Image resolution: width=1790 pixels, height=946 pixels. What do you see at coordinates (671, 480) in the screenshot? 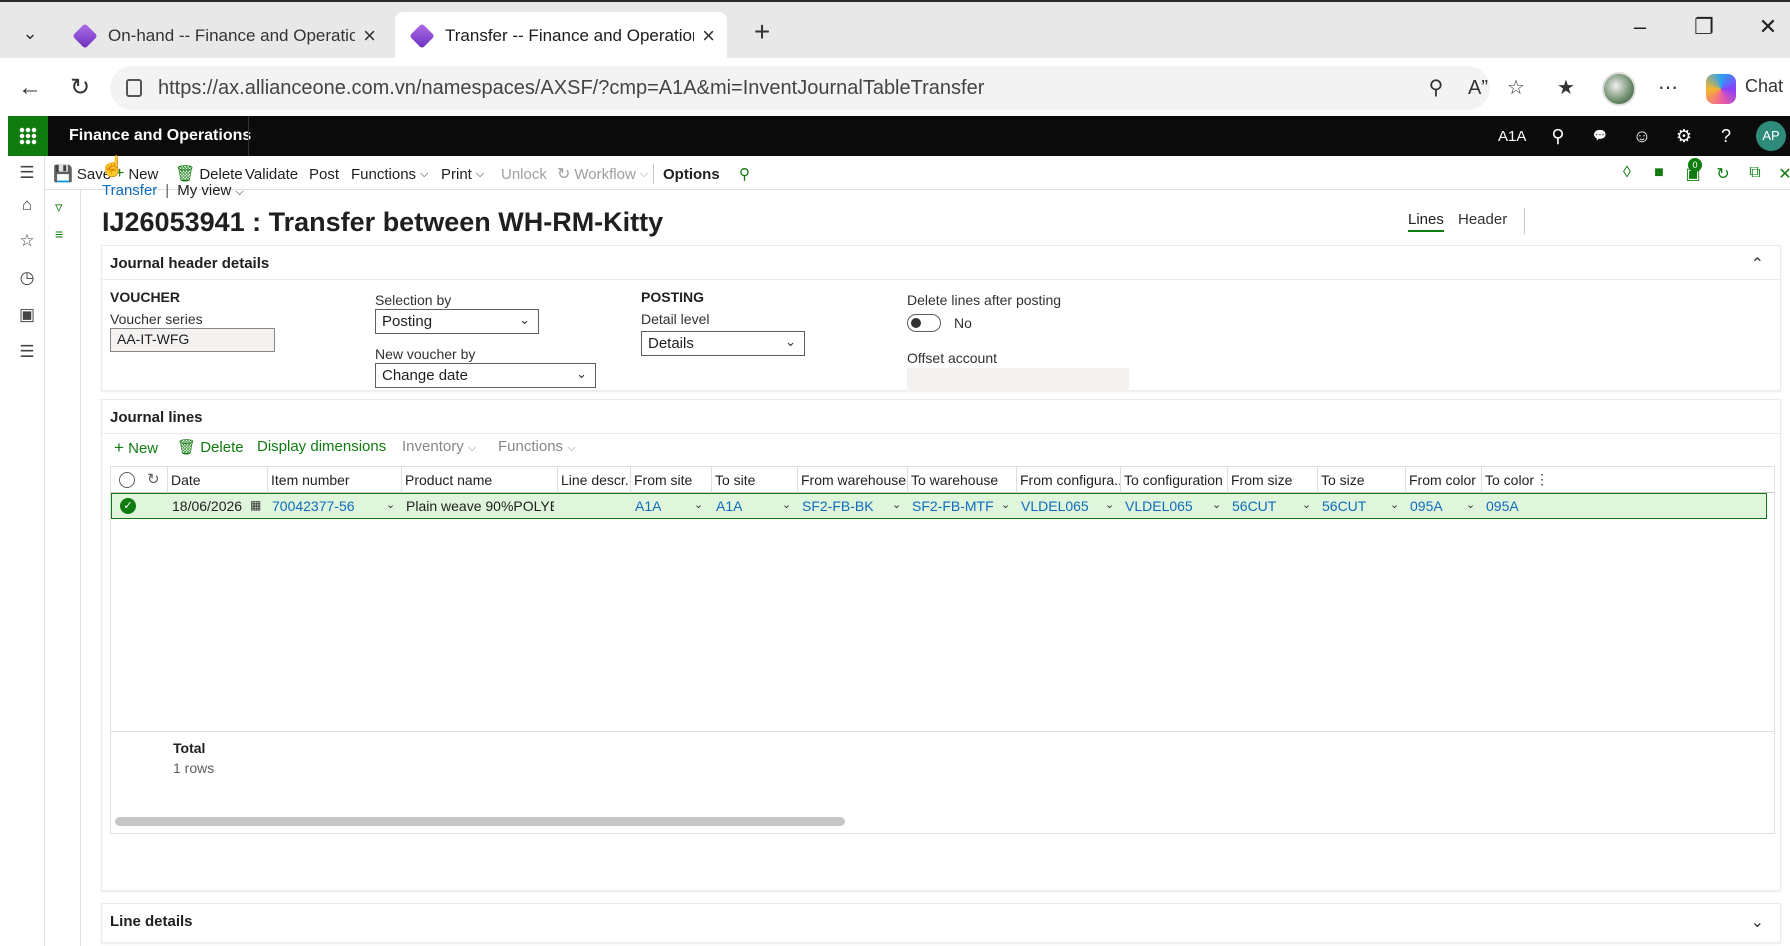
I see `column-header-from-site: From site` at bounding box center [671, 480].